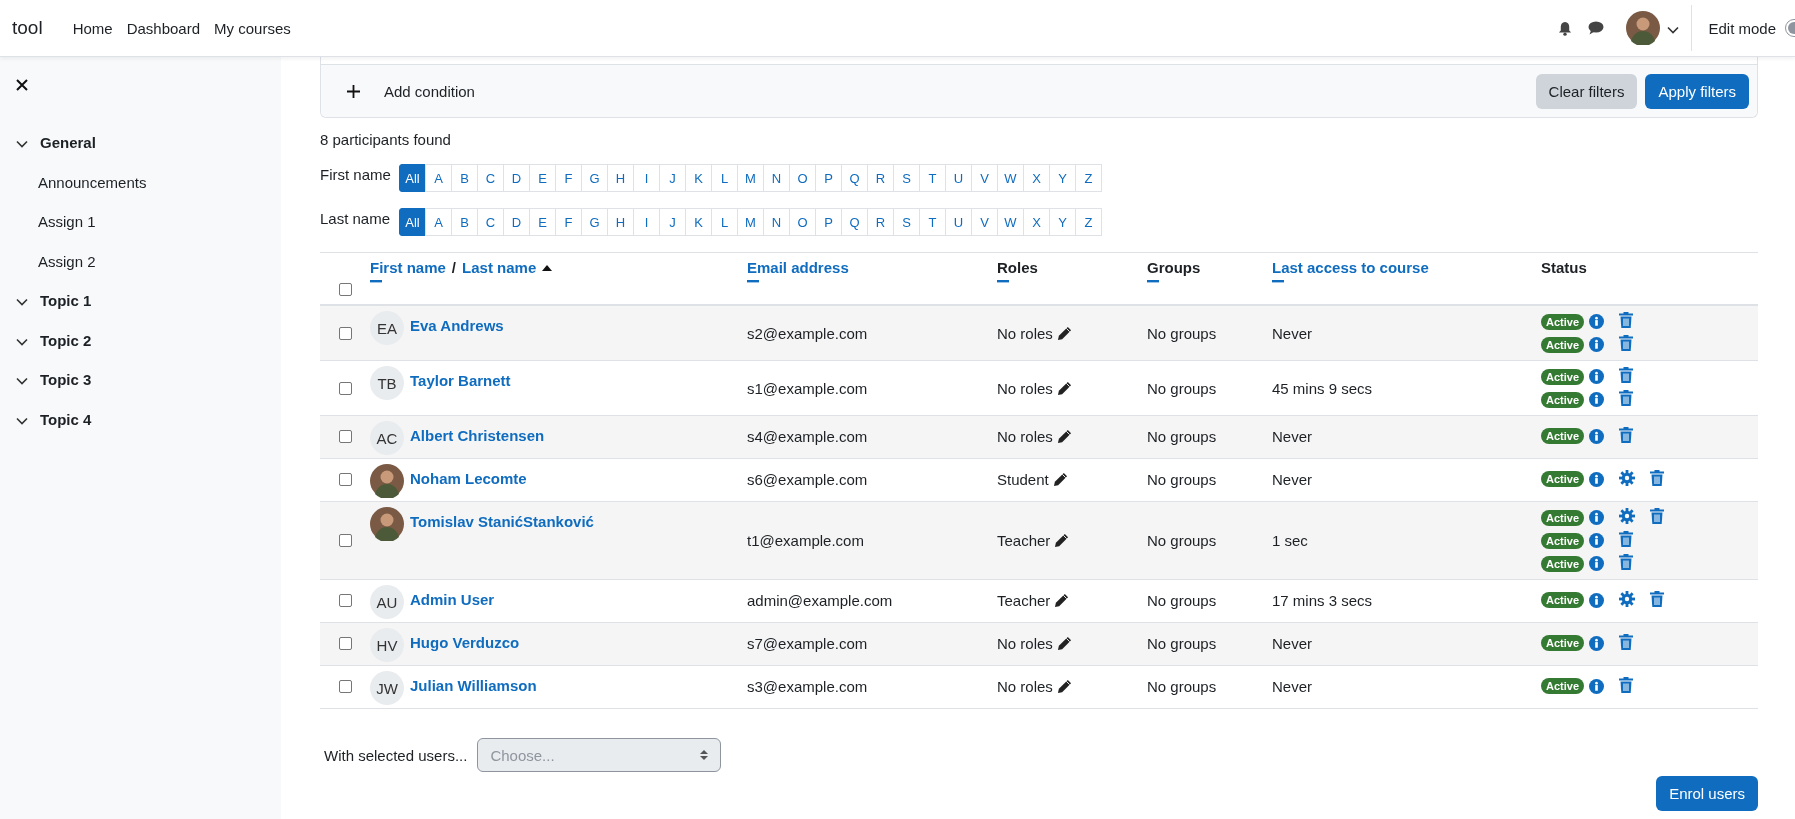 Image resolution: width=1795 pixels, height=819 pixels. I want to click on sidebar-section: Topic 2, so click(66, 340).